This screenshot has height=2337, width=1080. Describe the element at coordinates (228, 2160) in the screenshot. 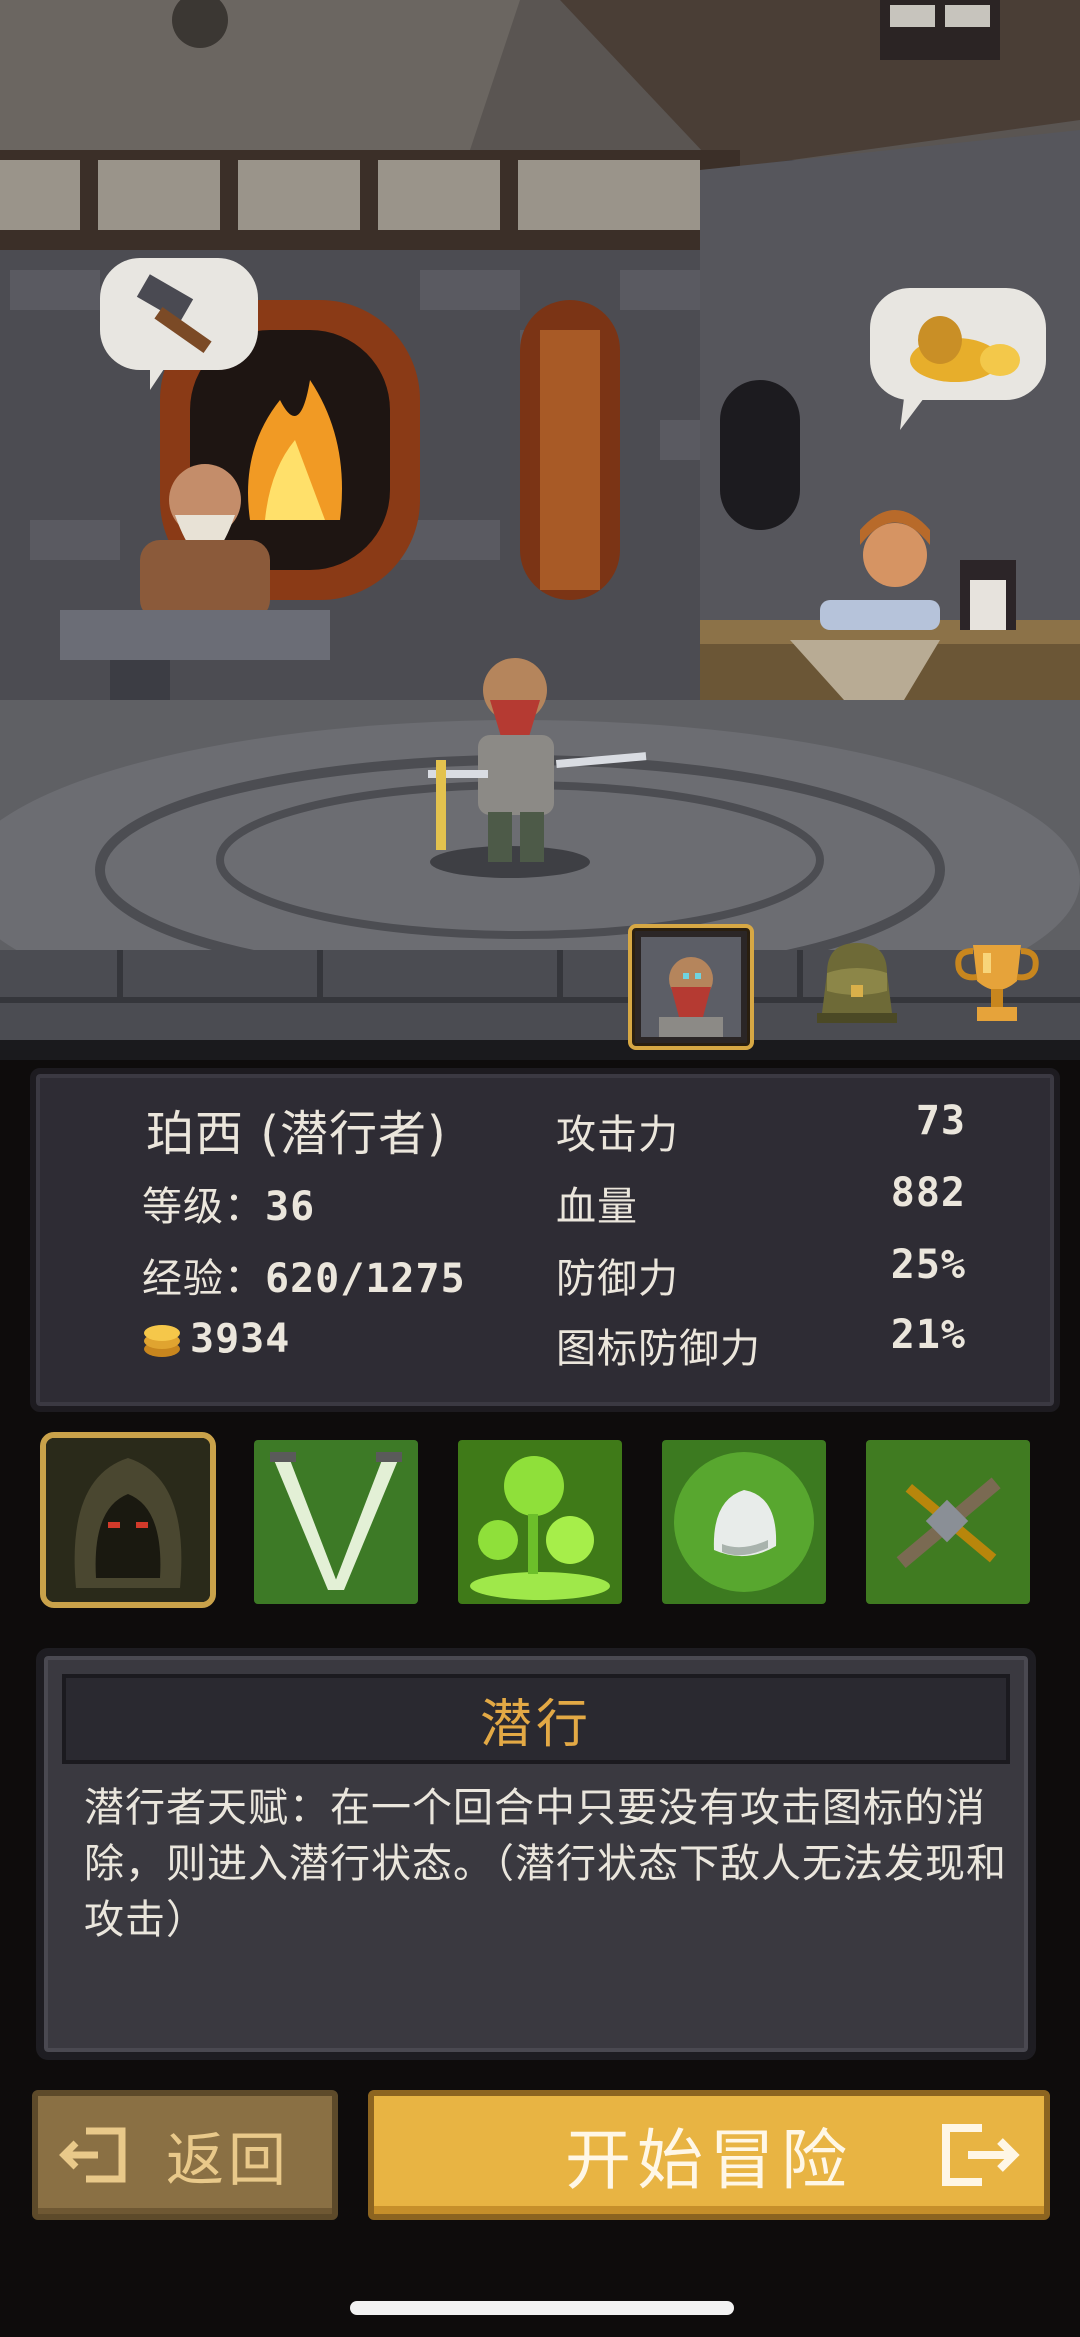

I see `back-button-label: 返回` at that location.